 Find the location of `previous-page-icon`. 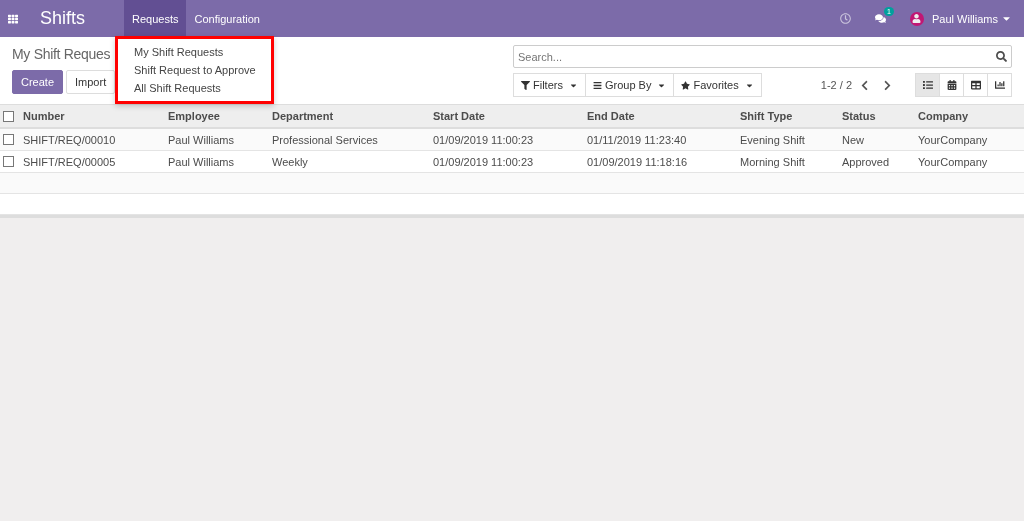

previous-page-icon is located at coordinates (864, 85).